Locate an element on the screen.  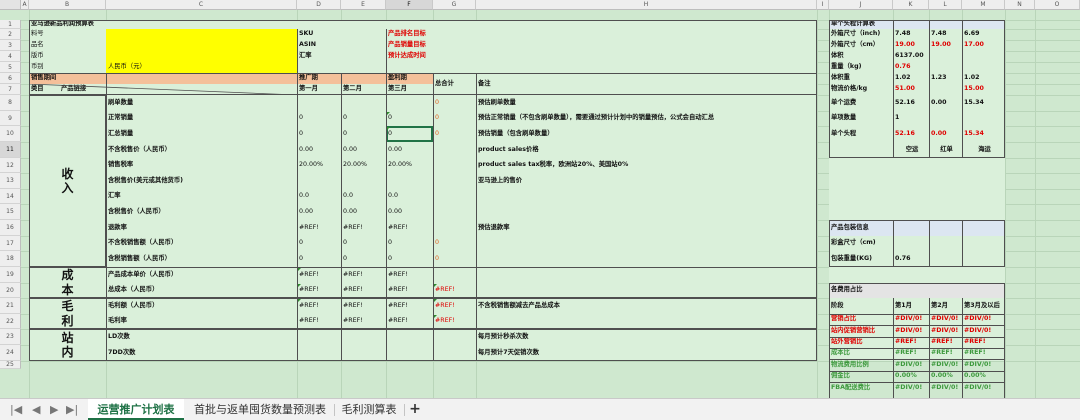
row-header-4: 4 is located at coordinates (10, 56).